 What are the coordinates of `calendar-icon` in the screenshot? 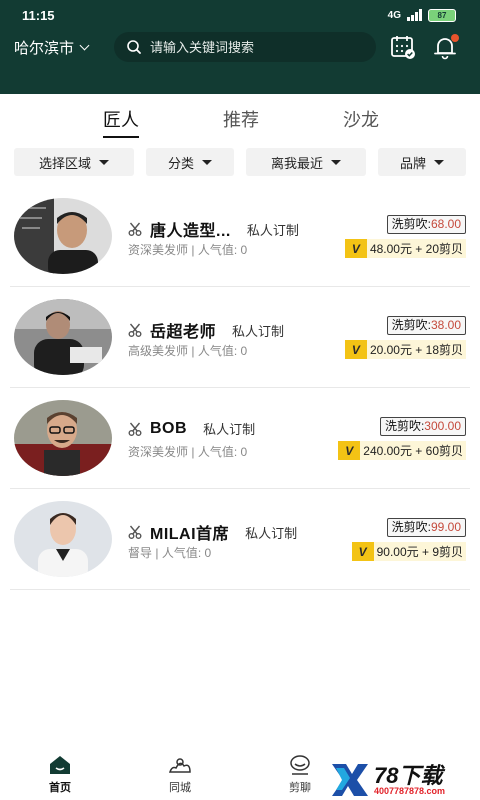 It's located at (403, 47).